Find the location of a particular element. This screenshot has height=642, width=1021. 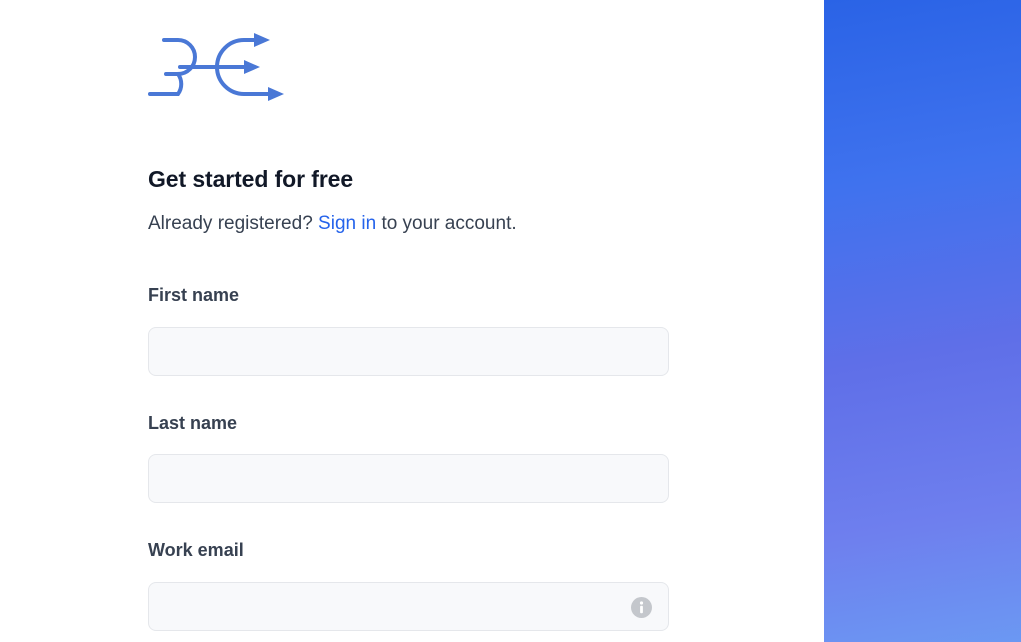

first-name-input is located at coordinates (408, 351).